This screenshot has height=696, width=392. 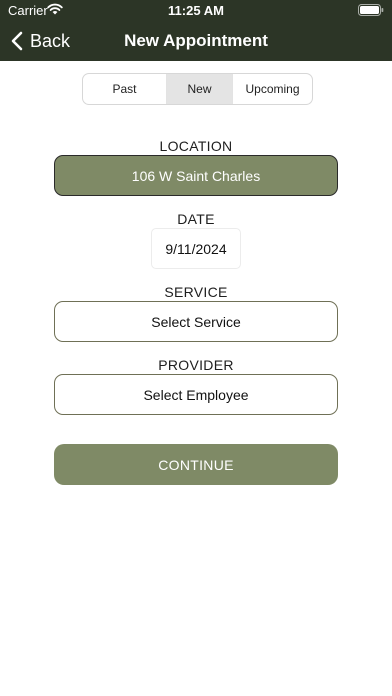 I want to click on segment-upcoming: Upcoming, so click(x=272, y=89).